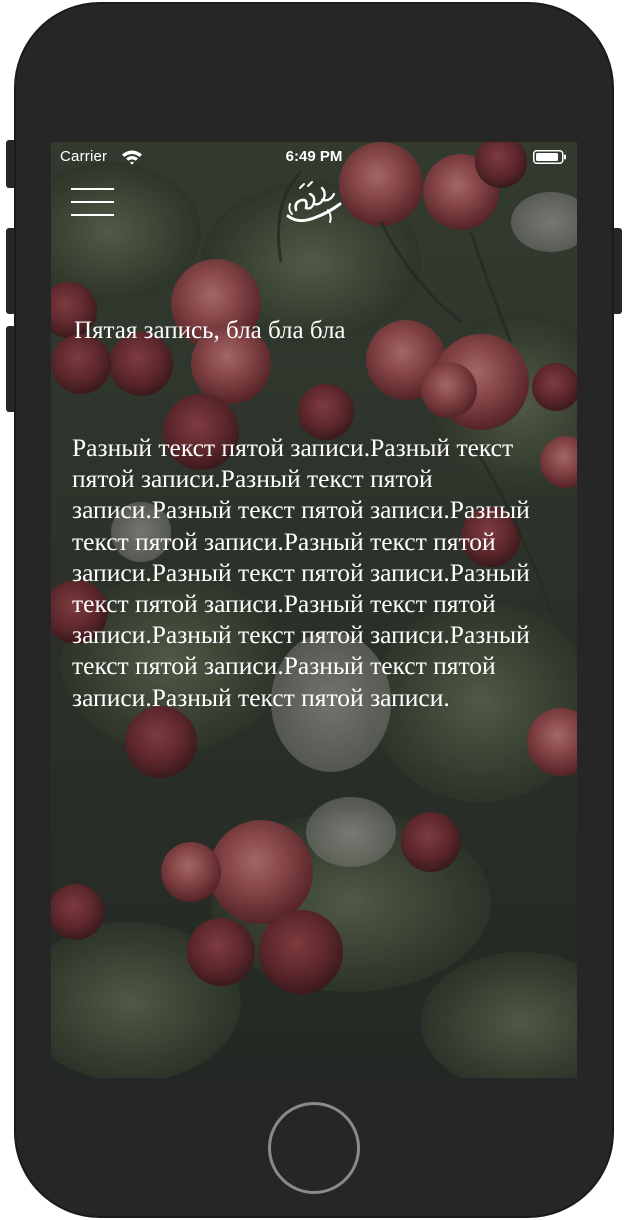 Image resolution: width=628 pixels, height=1220 pixels. I want to click on hamburger-menu-icon, so click(92, 203).